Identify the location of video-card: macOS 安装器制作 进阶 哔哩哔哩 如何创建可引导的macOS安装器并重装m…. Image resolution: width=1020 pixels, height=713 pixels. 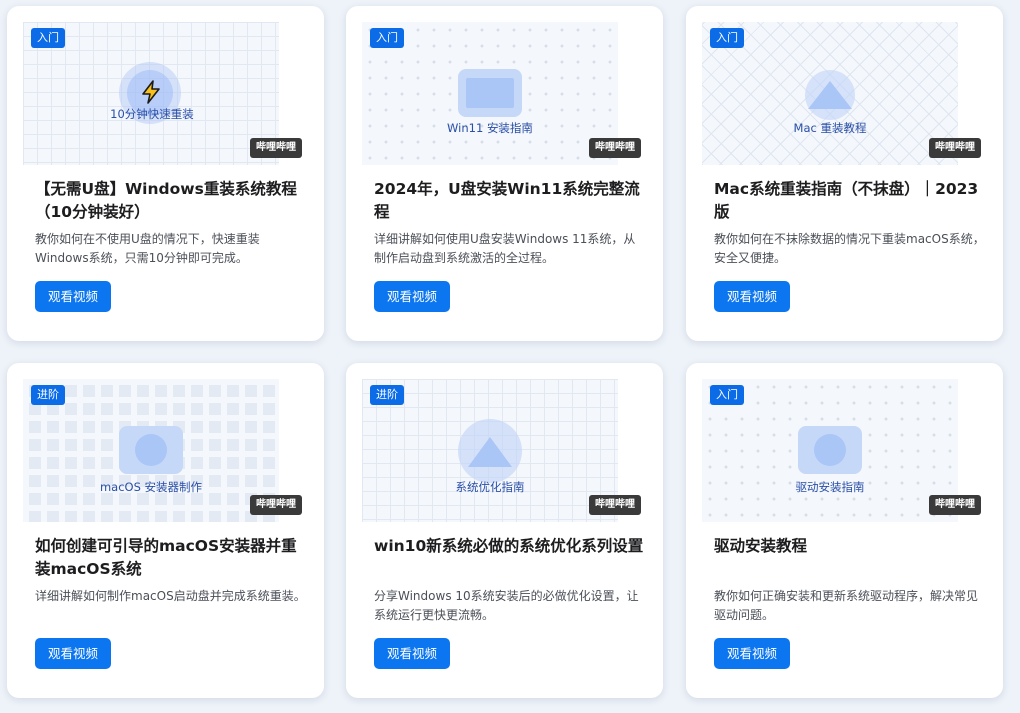
(165, 530).